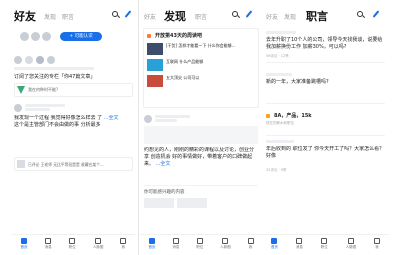 The height and width of the screenshot is (255, 400). I want to click on rank-item-title: 互联网 什么产品能够, so click(185, 61).